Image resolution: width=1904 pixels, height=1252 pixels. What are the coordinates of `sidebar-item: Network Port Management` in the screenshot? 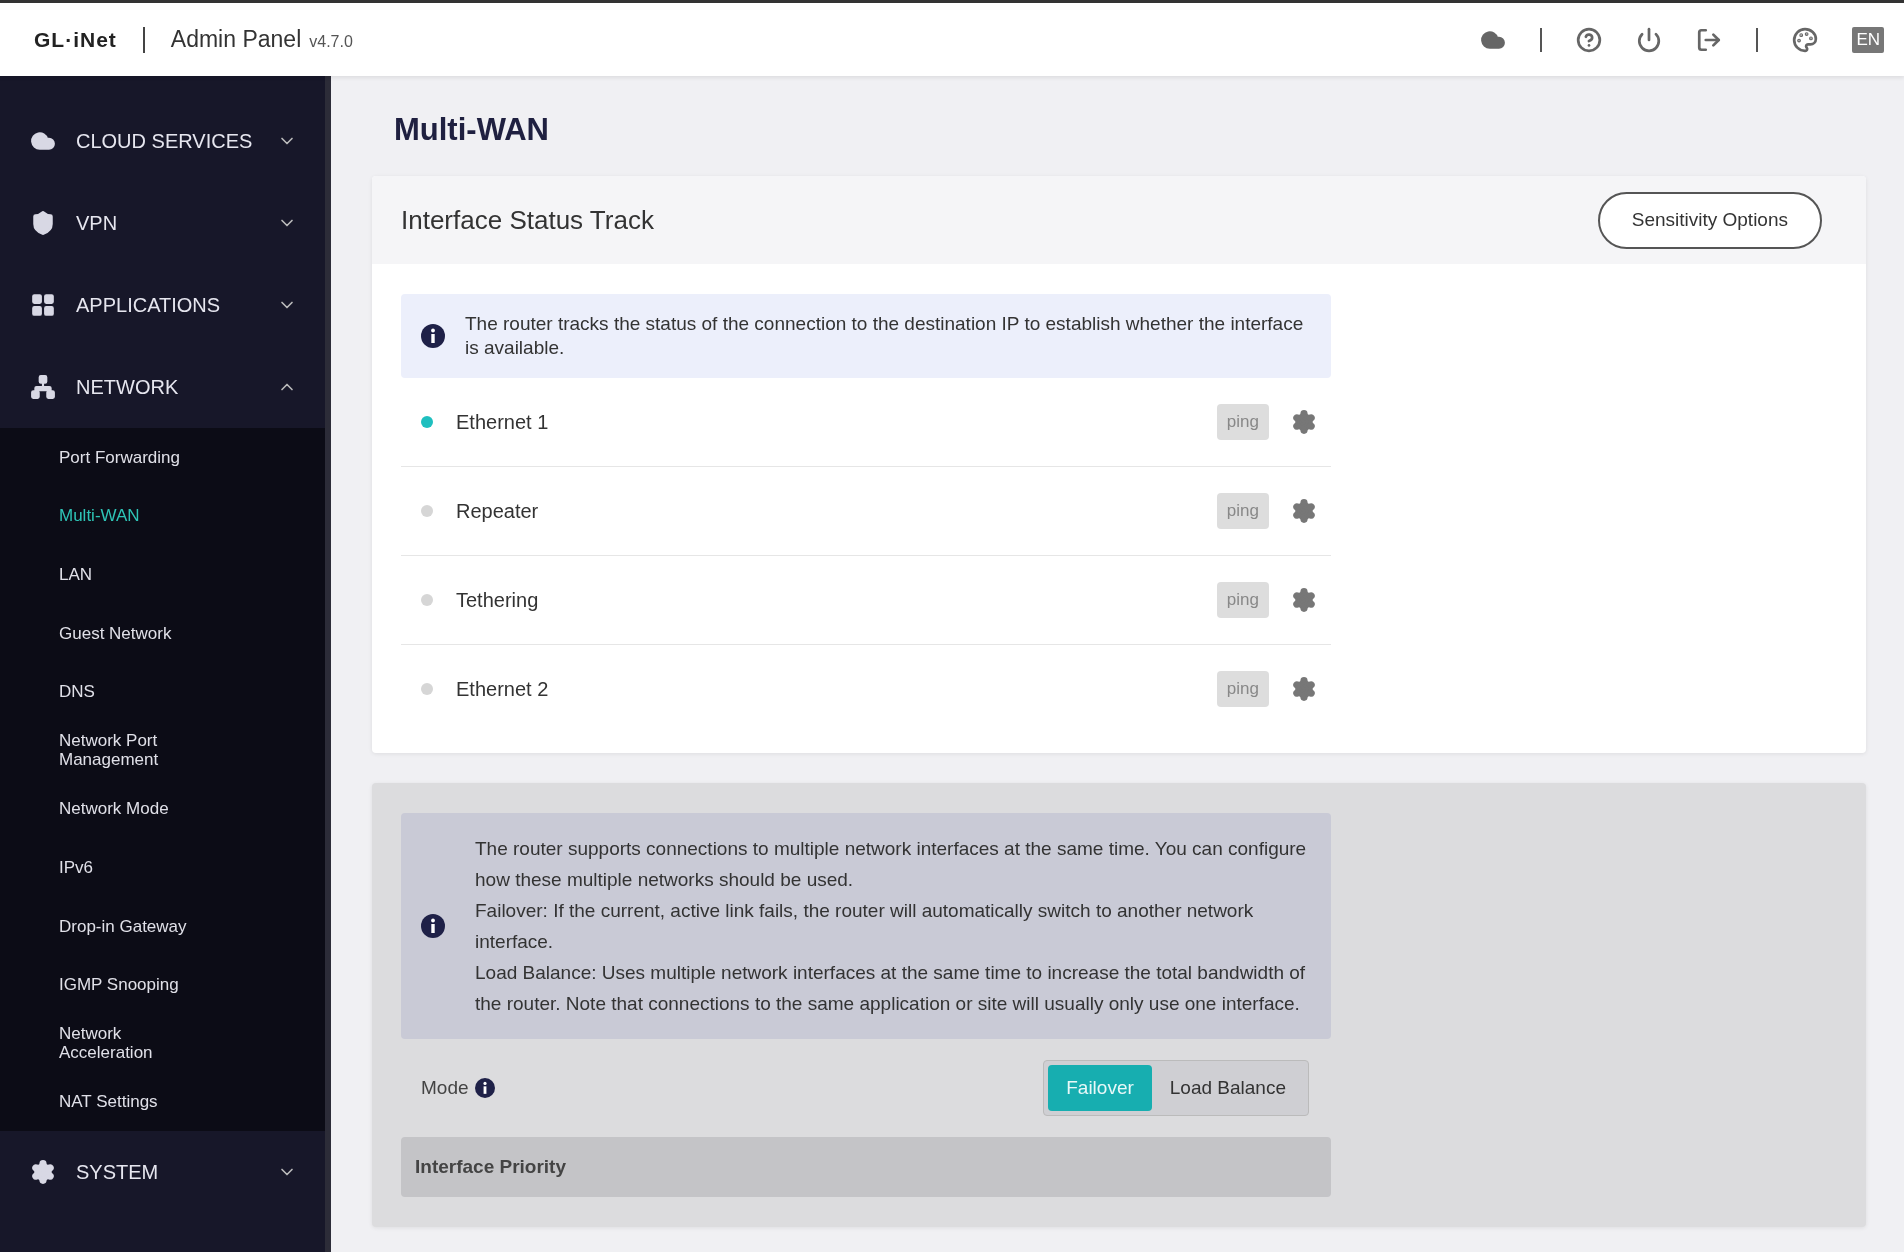 It's located at (162, 750).